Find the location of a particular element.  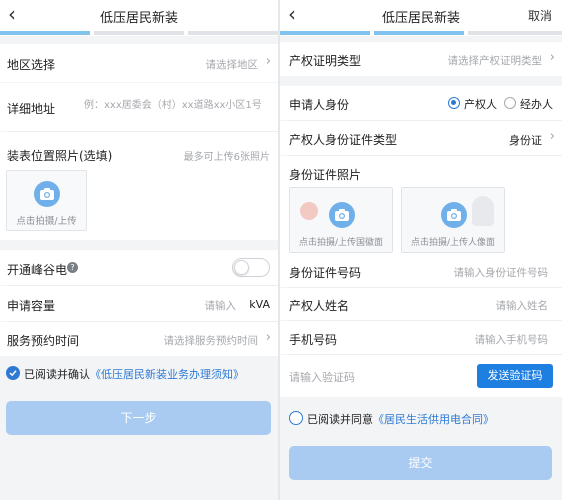

phone-input: 请输入手机号码 is located at coordinates (512, 339).